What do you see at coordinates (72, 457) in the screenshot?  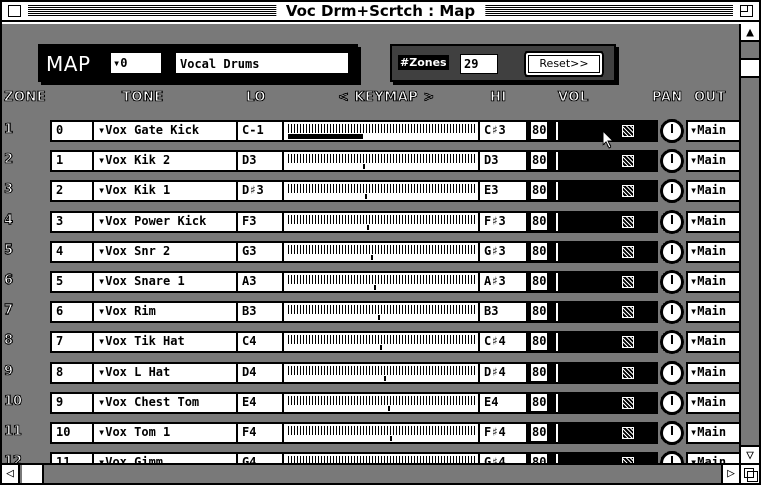 I see `tone-index-field: 11` at bounding box center [72, 457].